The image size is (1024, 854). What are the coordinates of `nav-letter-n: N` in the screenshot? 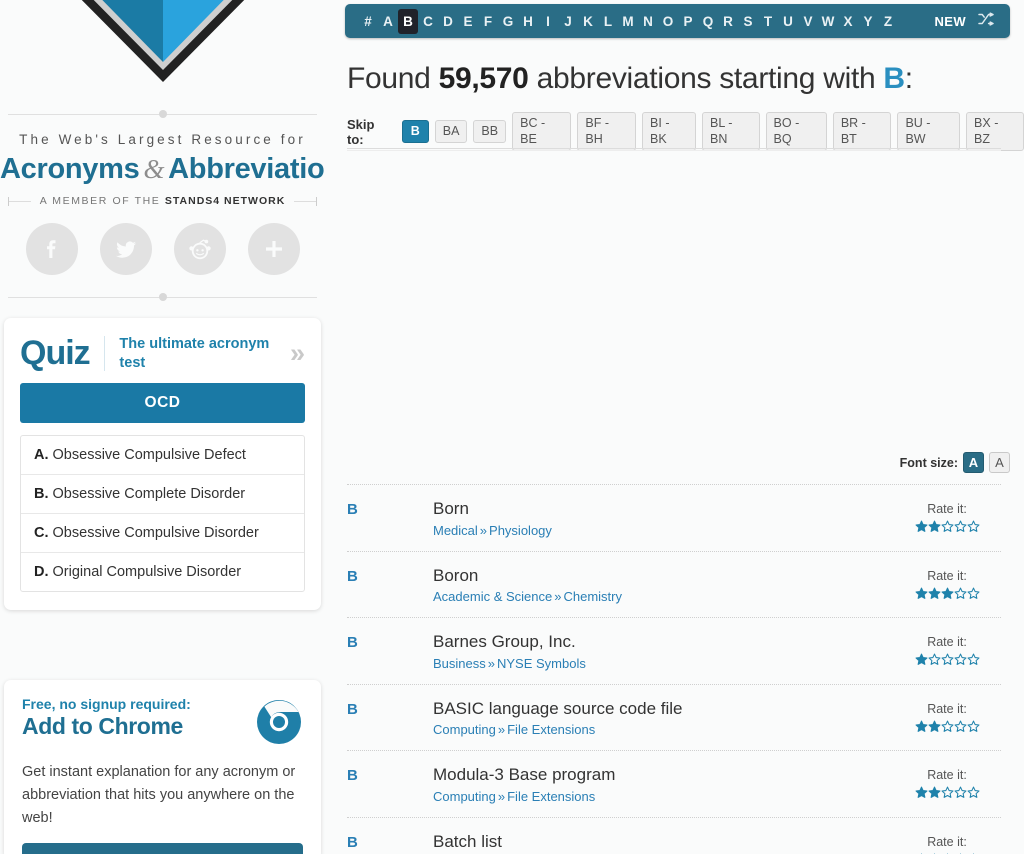 It's located at (648, 21).